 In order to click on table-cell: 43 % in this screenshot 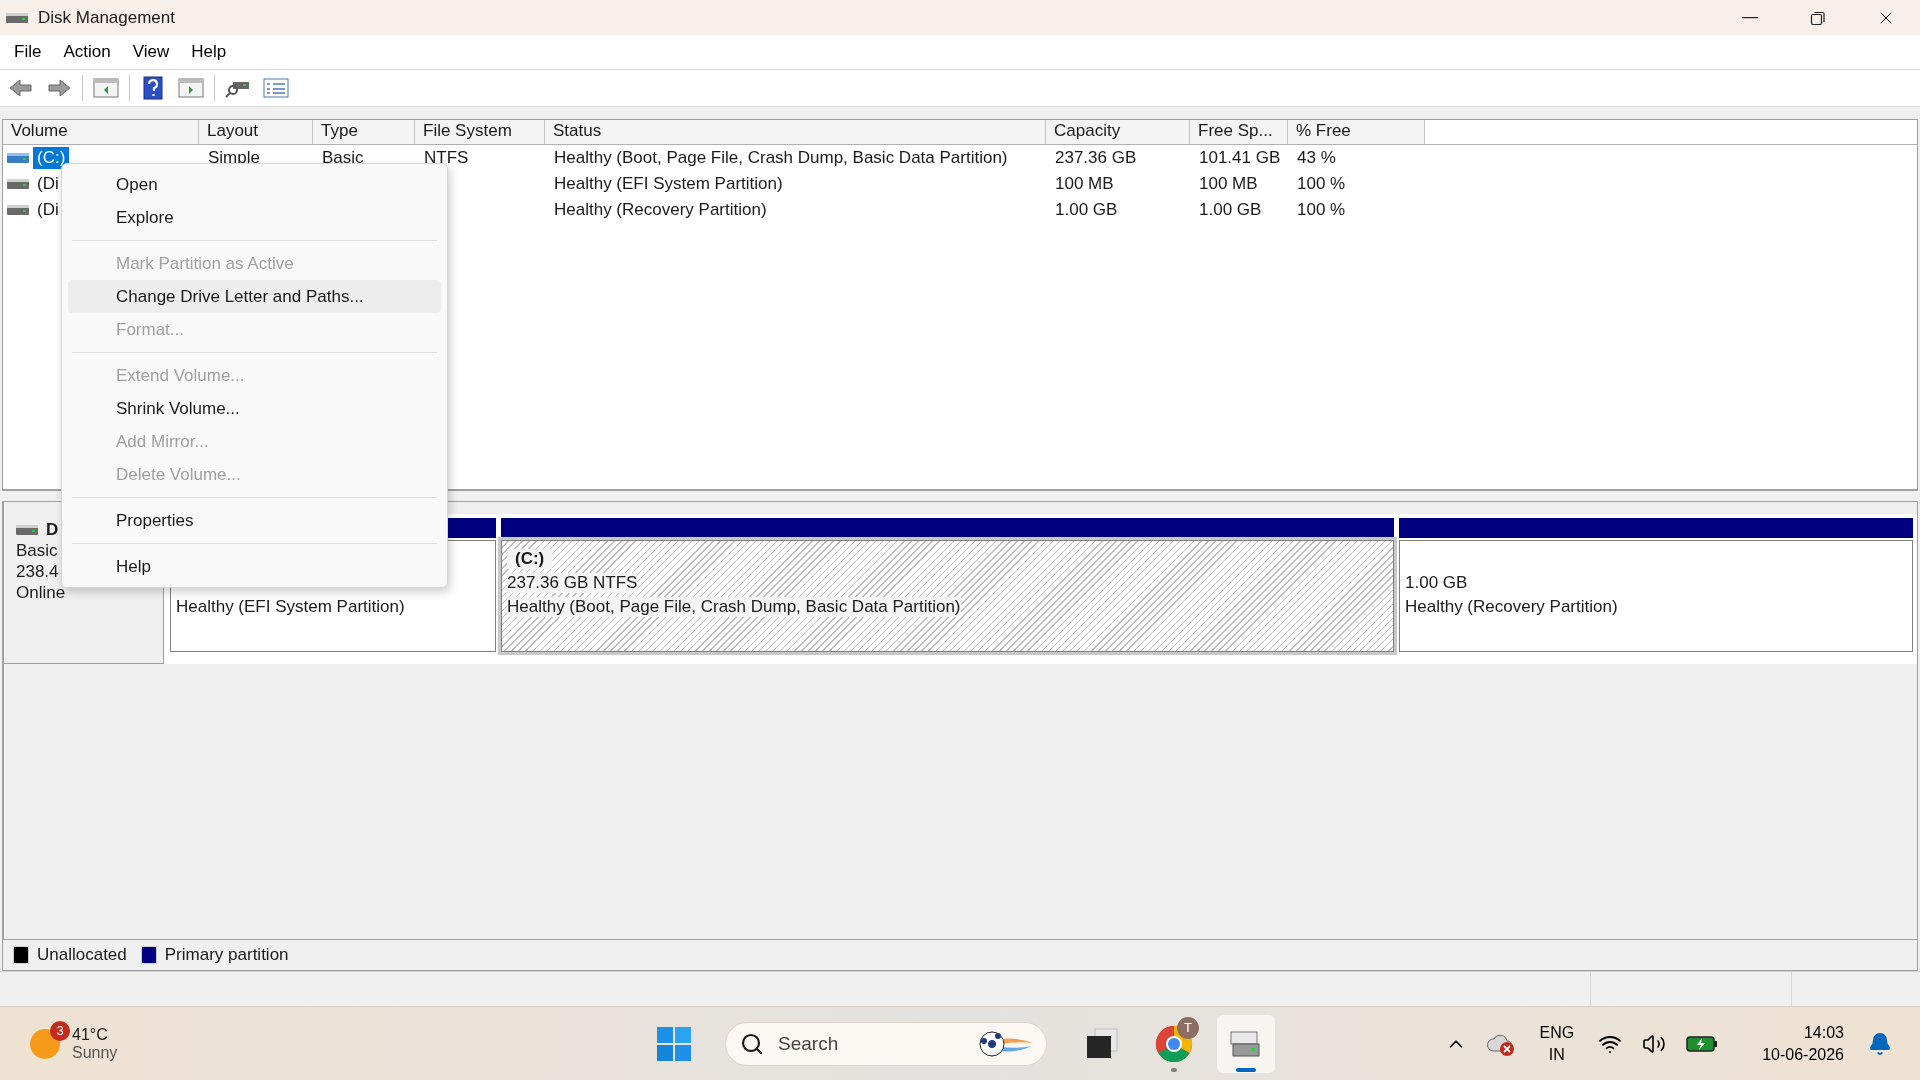, I will do `click(1316, 158)`.